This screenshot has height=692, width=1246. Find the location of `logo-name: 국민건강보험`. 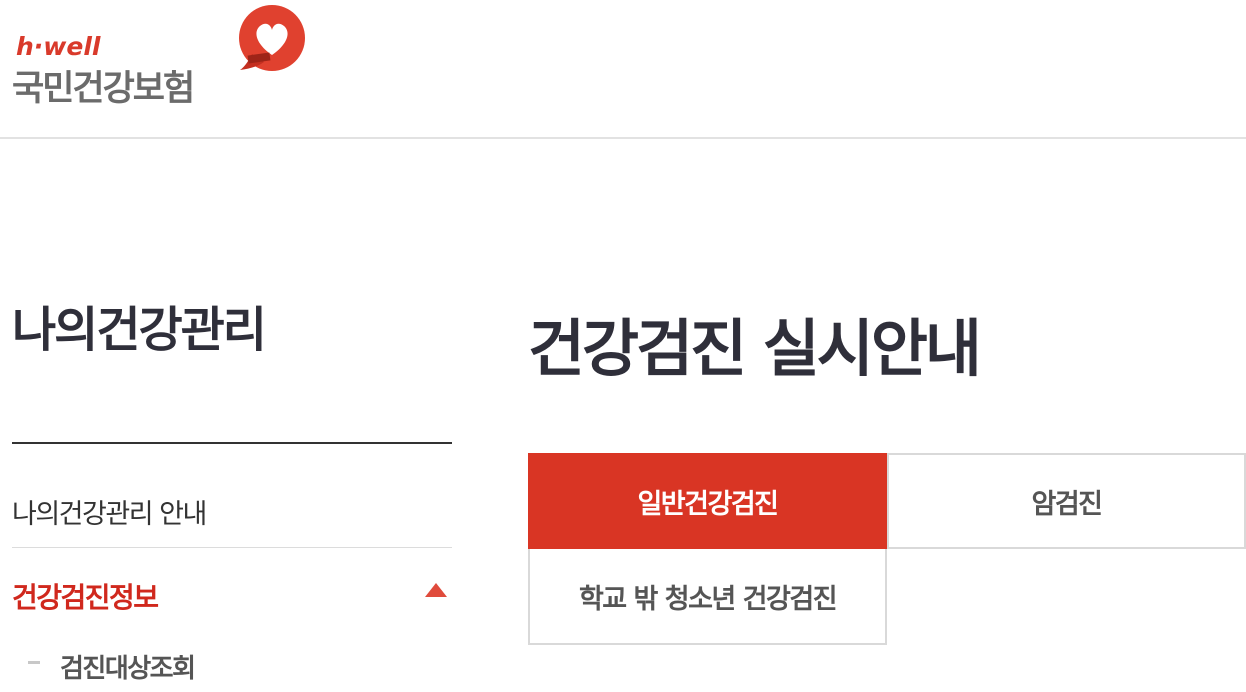

logo-name: 국민건강보험 is located at coordinates (103, 89).